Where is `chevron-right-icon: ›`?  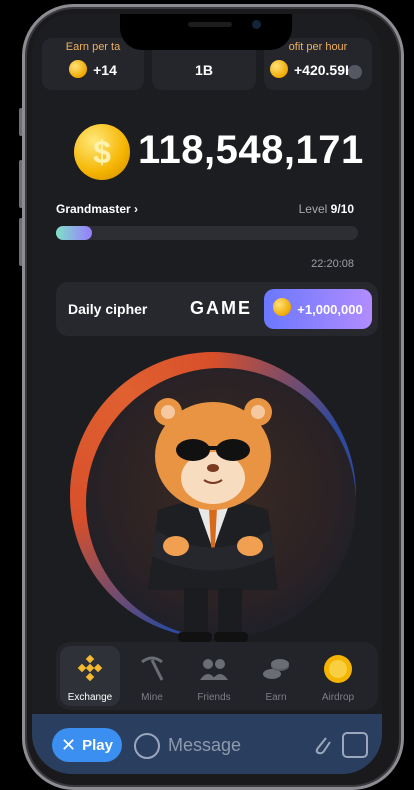 chevron-right-icon: › is located at coordinates (136, 209).